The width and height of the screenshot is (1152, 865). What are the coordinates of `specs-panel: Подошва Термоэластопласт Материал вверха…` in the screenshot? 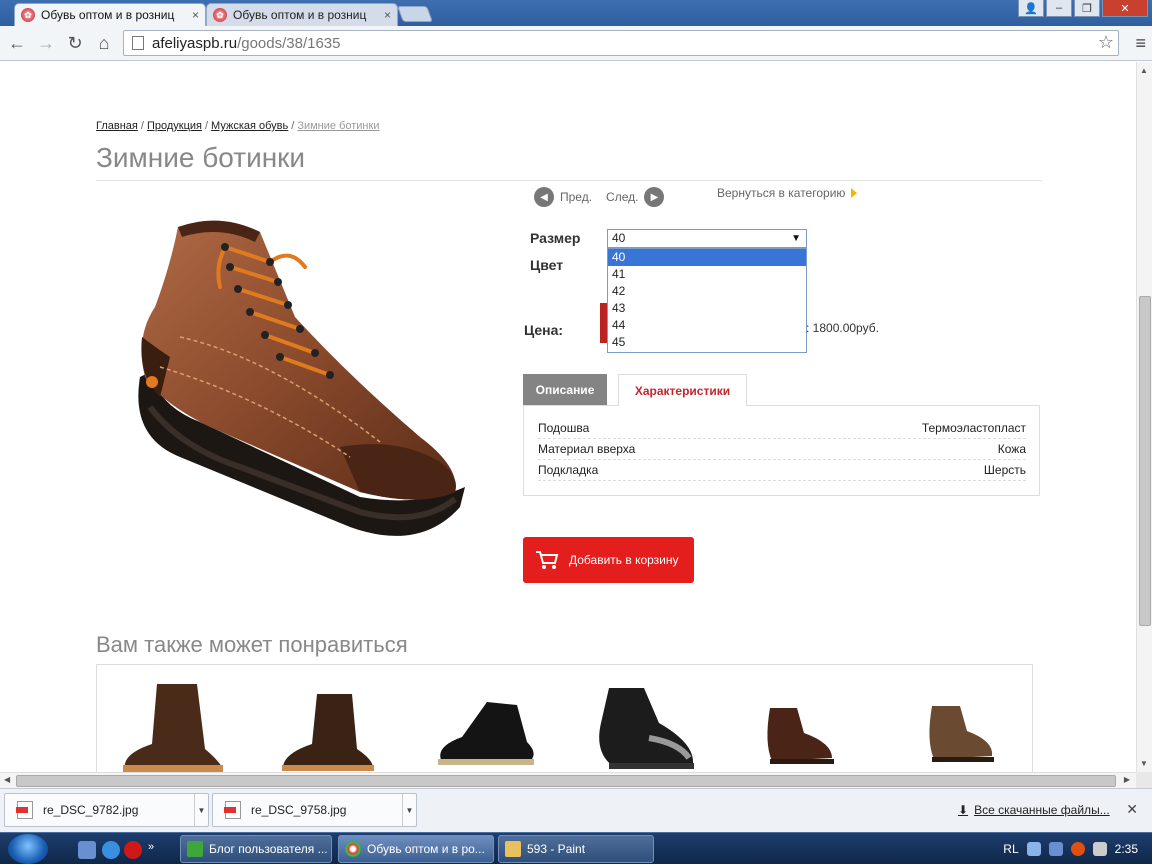 It's located at (781, 450).